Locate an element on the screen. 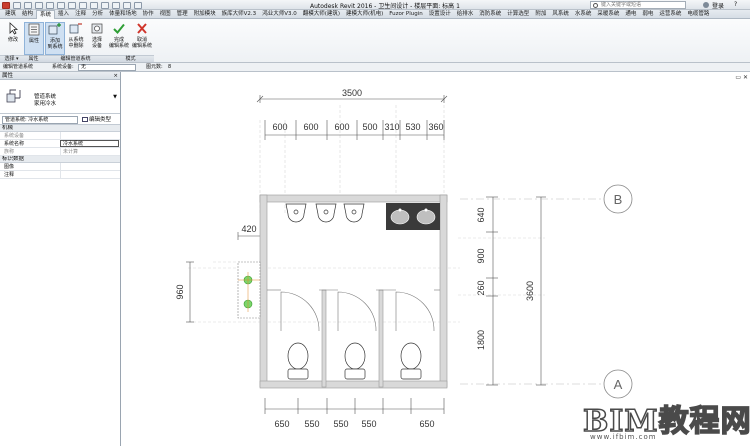 Image resolution: width=750 pixels, height=446 pixels. ribbon-tab: 族库大师V2.3 is located at coordinates (239, 14).